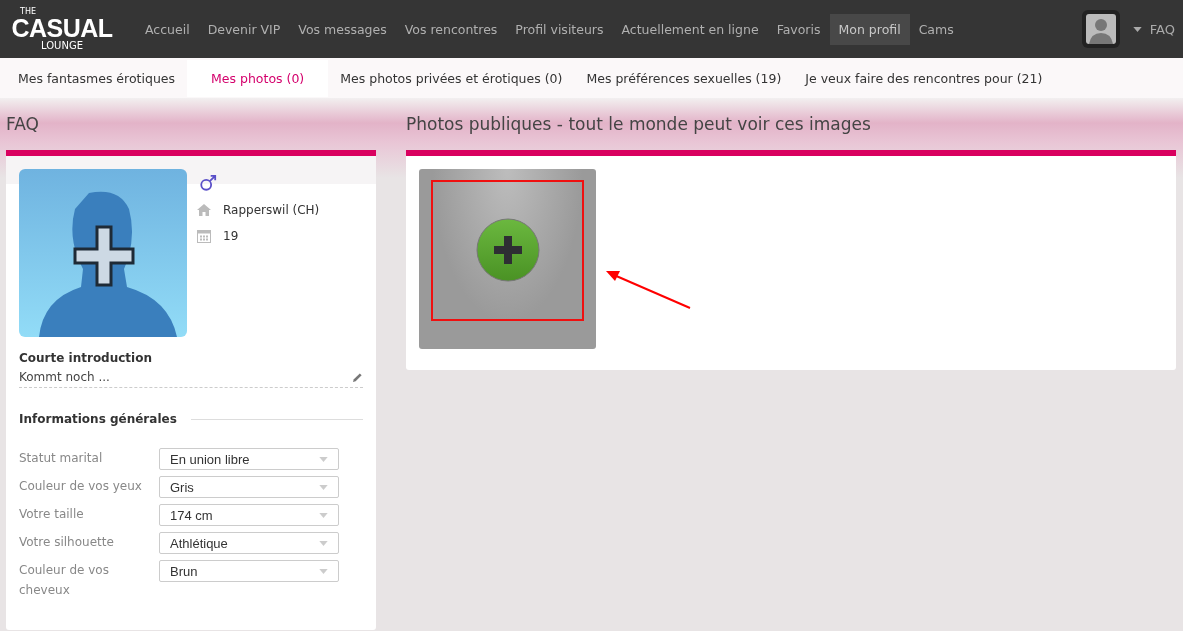  I want to click on home-icon, so click(204, 210).